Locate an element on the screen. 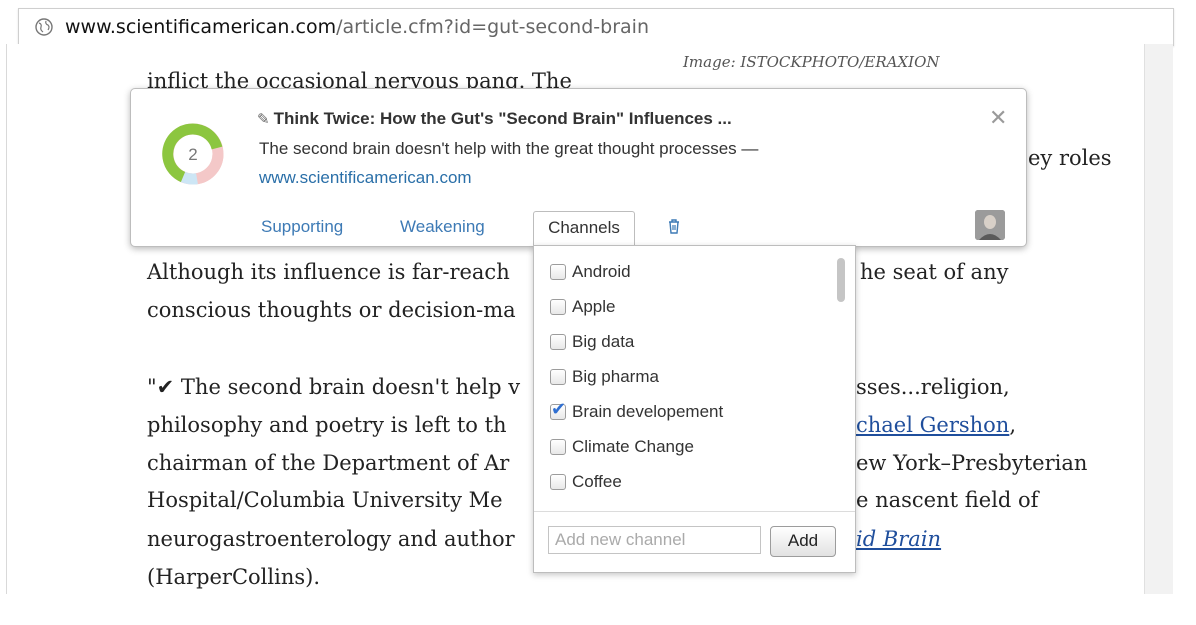 The height and width of the screenshot is (625, 1196). channel-label: Coffee is located at coordinates (597, 481).